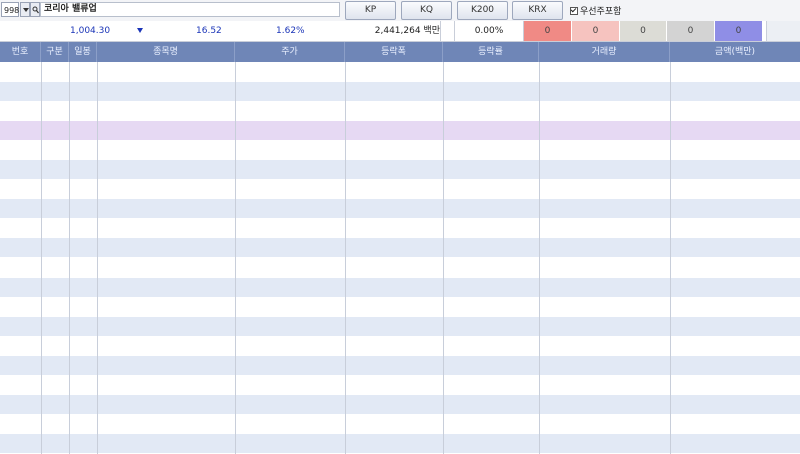  What do you see at coordinates (735, 52) in the screenshot?
I see `col-header-amount: 금액(백만)` at bounding box center [735, 52].